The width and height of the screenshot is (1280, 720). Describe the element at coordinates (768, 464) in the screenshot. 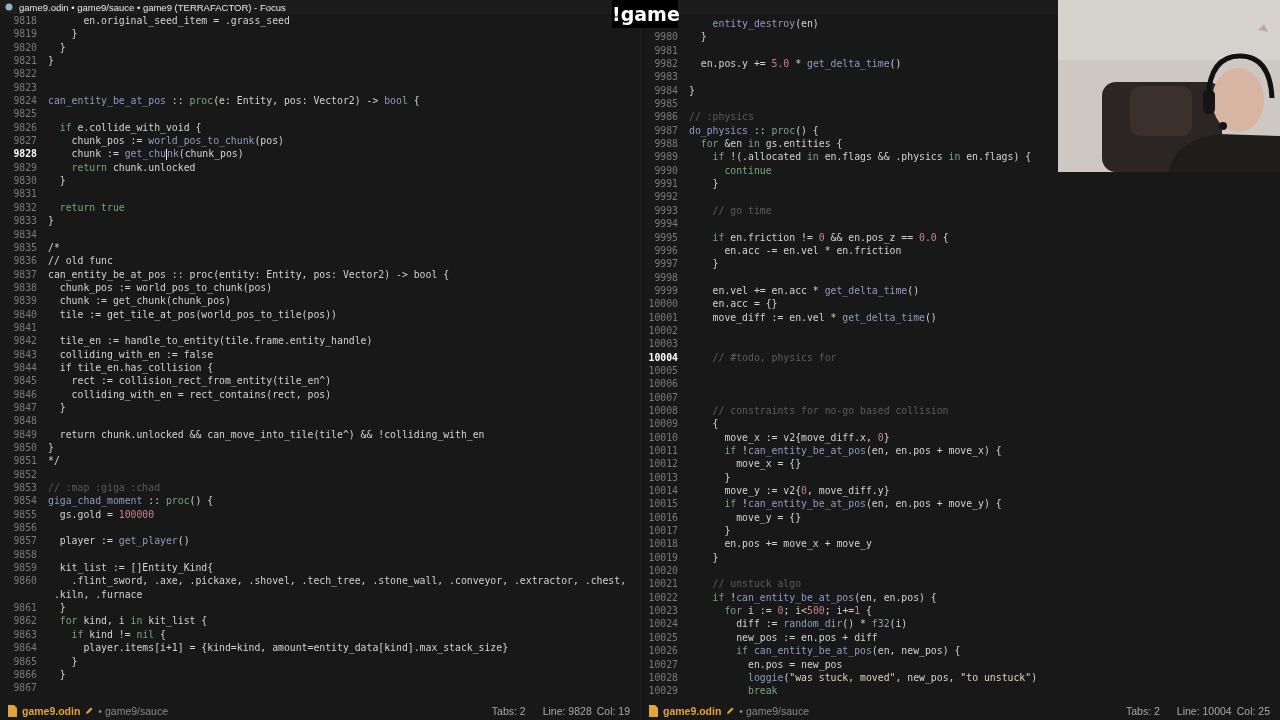

I see `code-line: move_x = {}` at that location.